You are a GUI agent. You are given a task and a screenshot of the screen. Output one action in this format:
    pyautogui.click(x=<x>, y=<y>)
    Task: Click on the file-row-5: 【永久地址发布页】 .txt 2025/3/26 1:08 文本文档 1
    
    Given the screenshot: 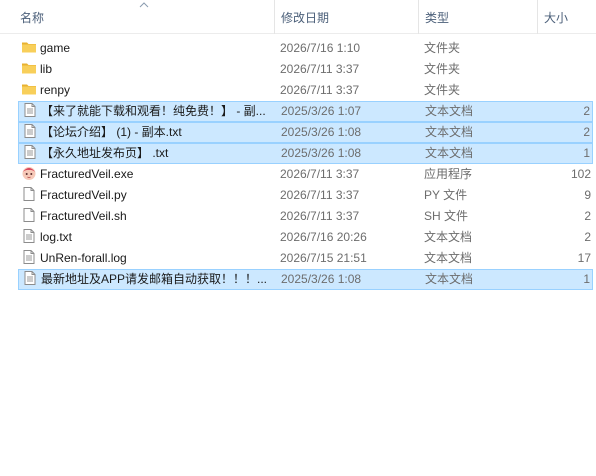 What is the action you would take?
    pyautogui.click(x=305, y=153)
    